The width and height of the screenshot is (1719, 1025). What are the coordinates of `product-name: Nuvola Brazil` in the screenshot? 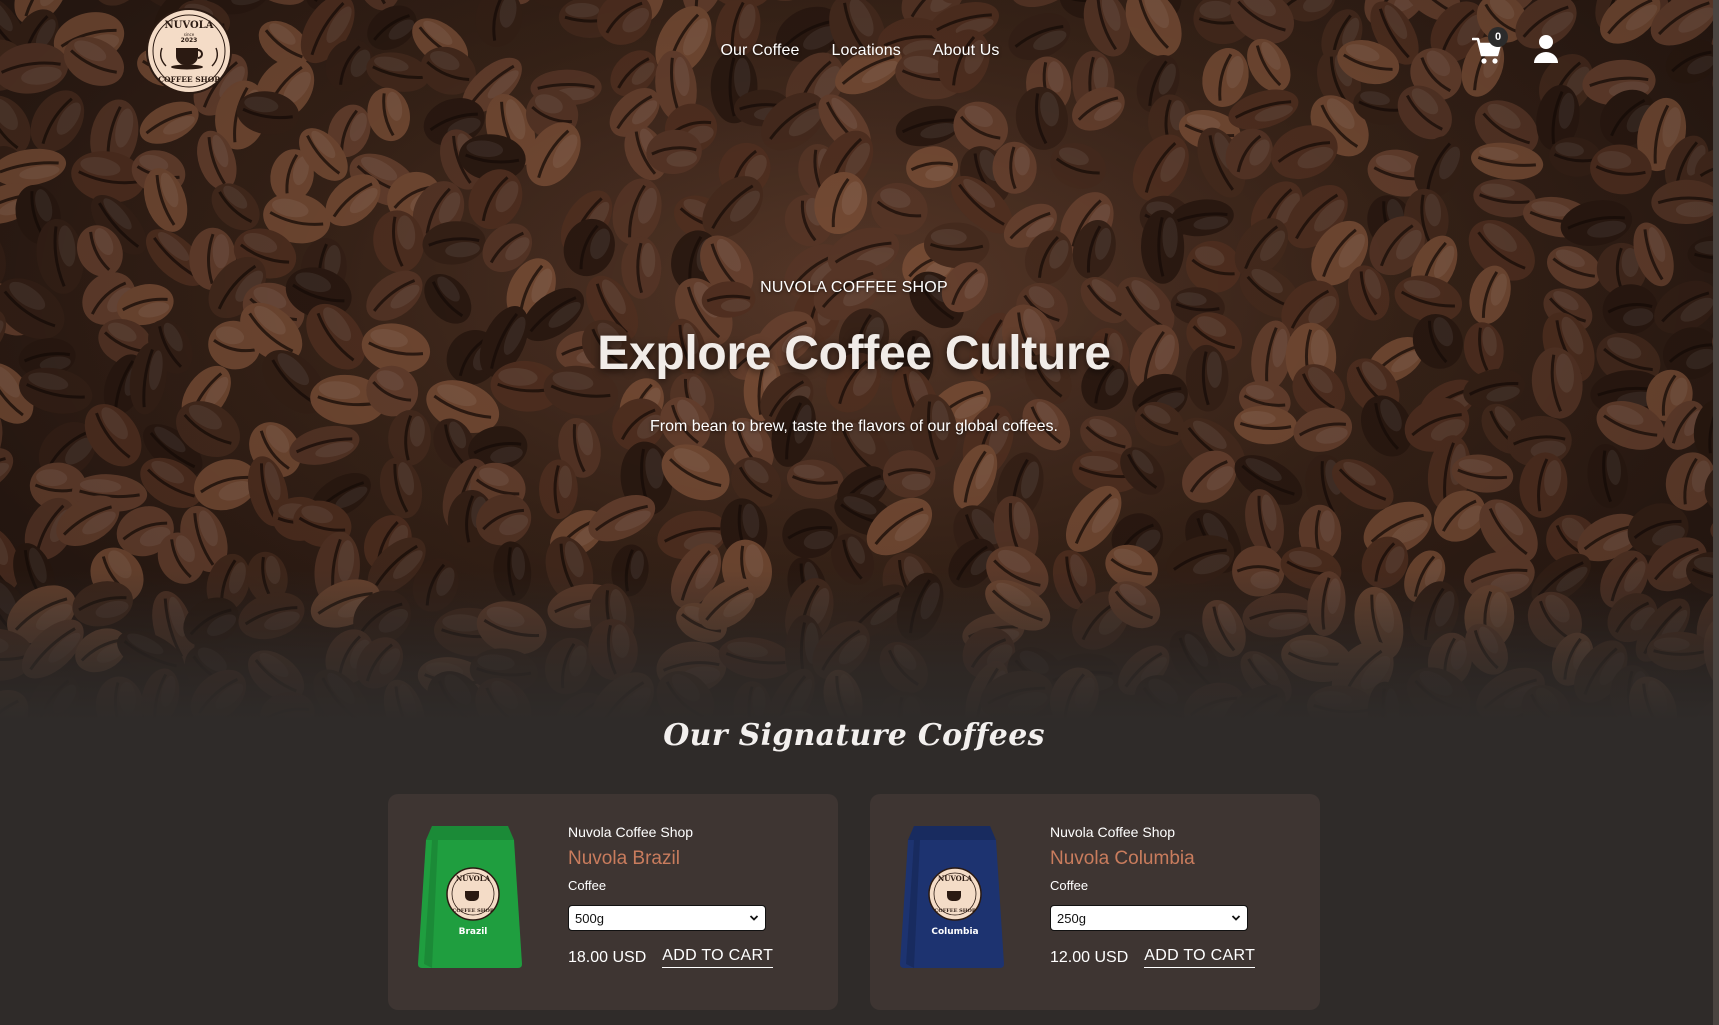 It's located at (678, 859).